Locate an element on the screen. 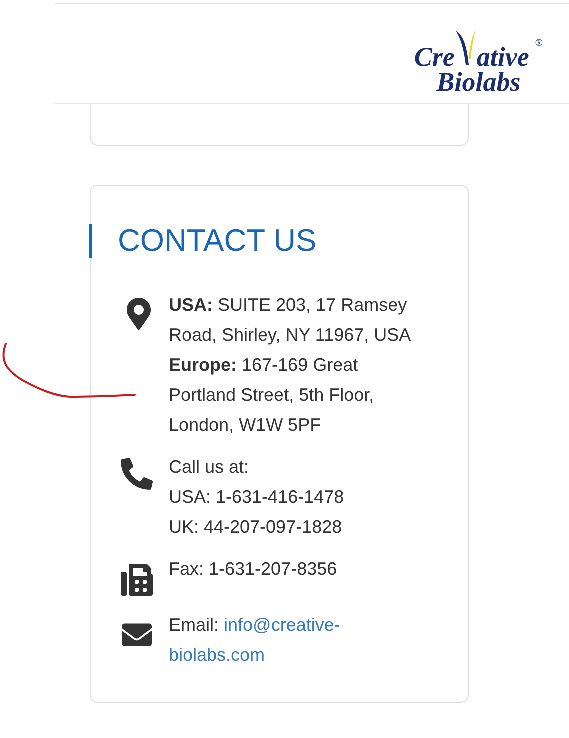  leaf-drawing is located at coordinates (465, 47).